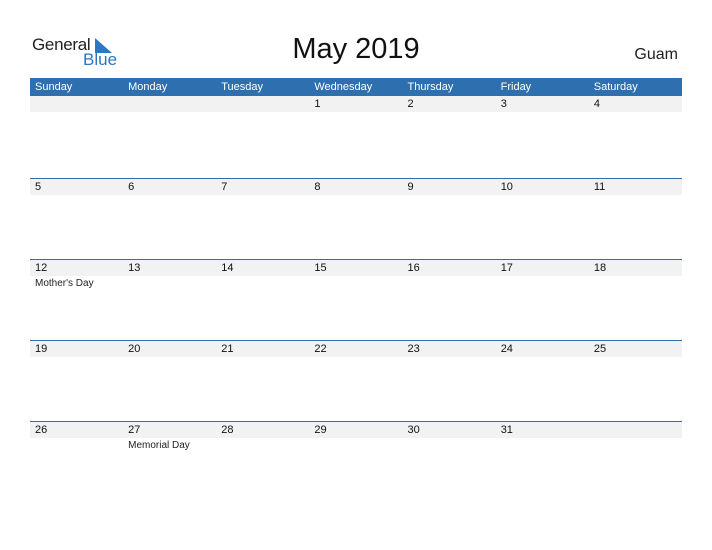 Image resolution: width=712 pixels, height=550 pixels. Describe the element at coordinates (76, 462) in the screenshot. I see `day-cell: 26` at that location.